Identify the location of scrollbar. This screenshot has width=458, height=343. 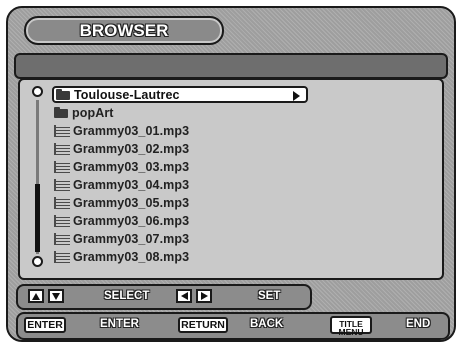
(37, 177).